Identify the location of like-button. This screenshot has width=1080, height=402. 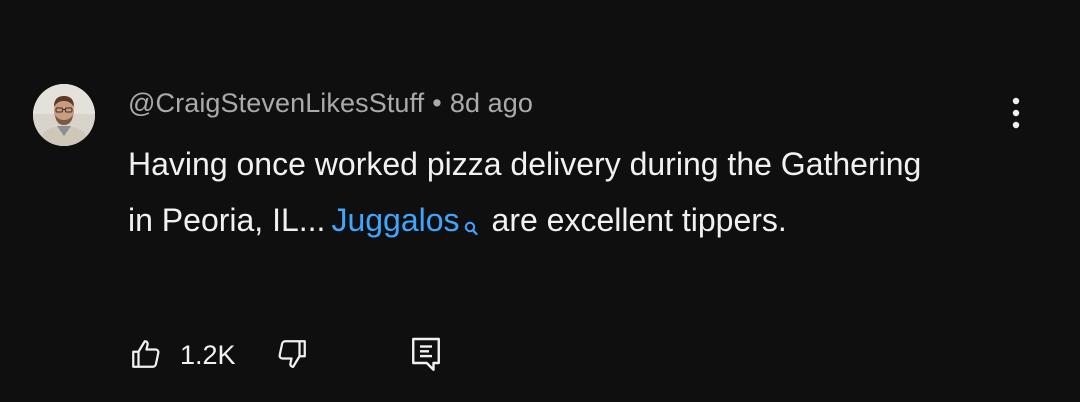
(148, 356).